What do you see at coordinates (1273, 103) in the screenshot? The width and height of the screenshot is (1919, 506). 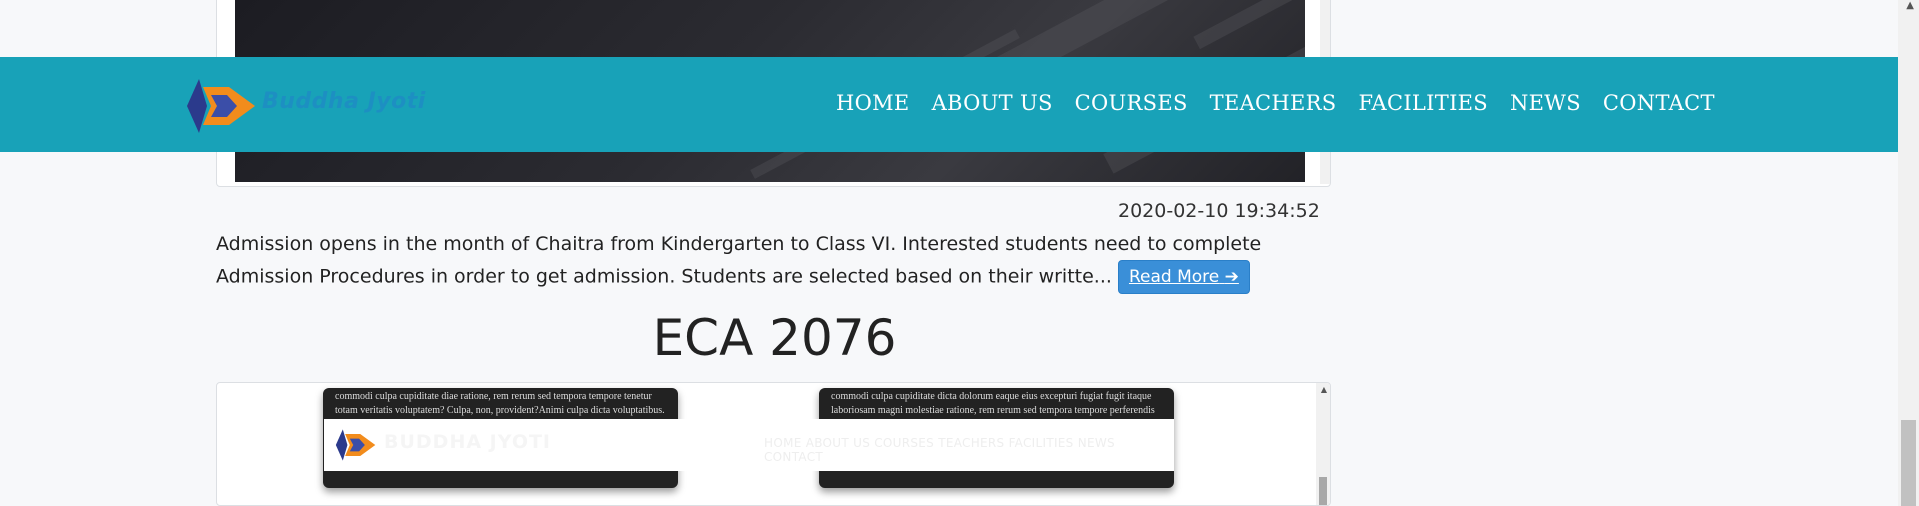 I see `nav-teachers: TEACHERS` at bounding box center [1273, 103].